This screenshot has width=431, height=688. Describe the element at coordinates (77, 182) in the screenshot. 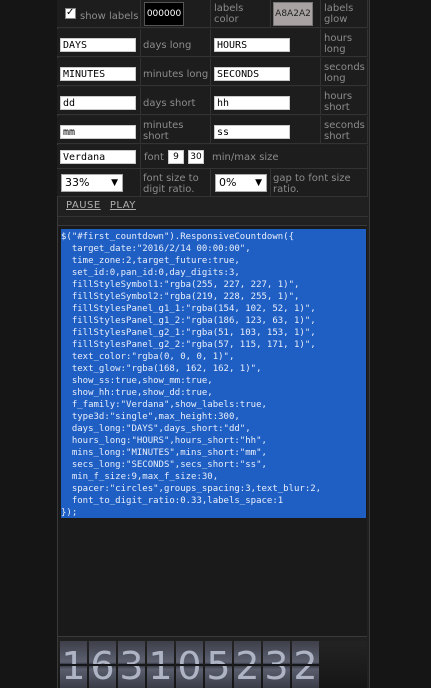

I see `ratio-select-value: 33%` at that location.